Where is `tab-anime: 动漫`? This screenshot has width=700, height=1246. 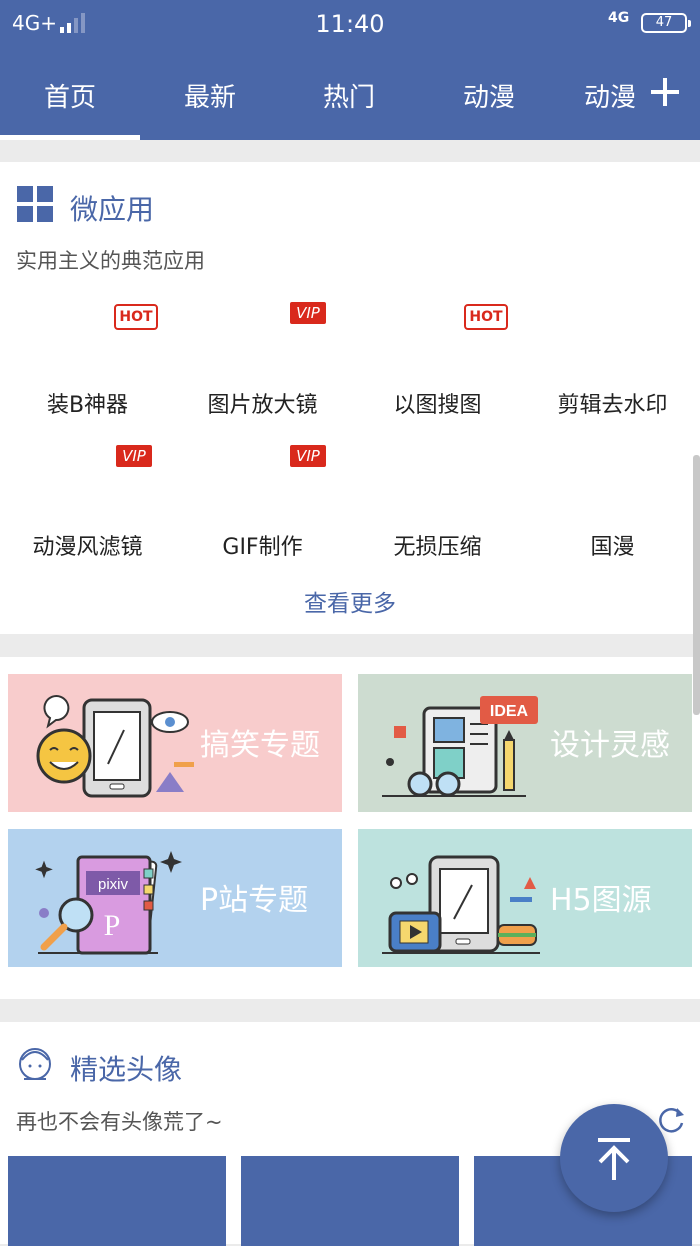
tab-anime: 动漫 is located at coordinates (489, 95).